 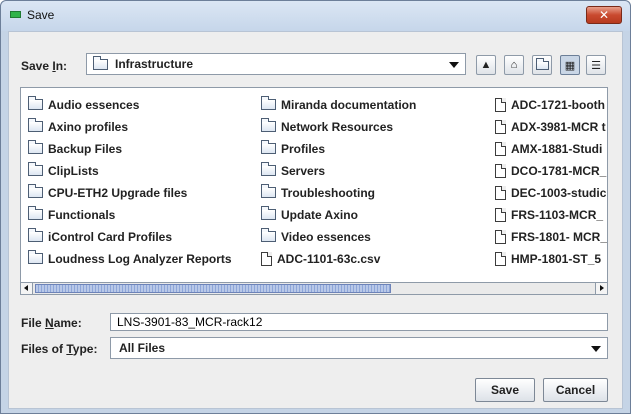 I want to click on list-item: DCO-1781-MCR_, so click(x=551, y=171).